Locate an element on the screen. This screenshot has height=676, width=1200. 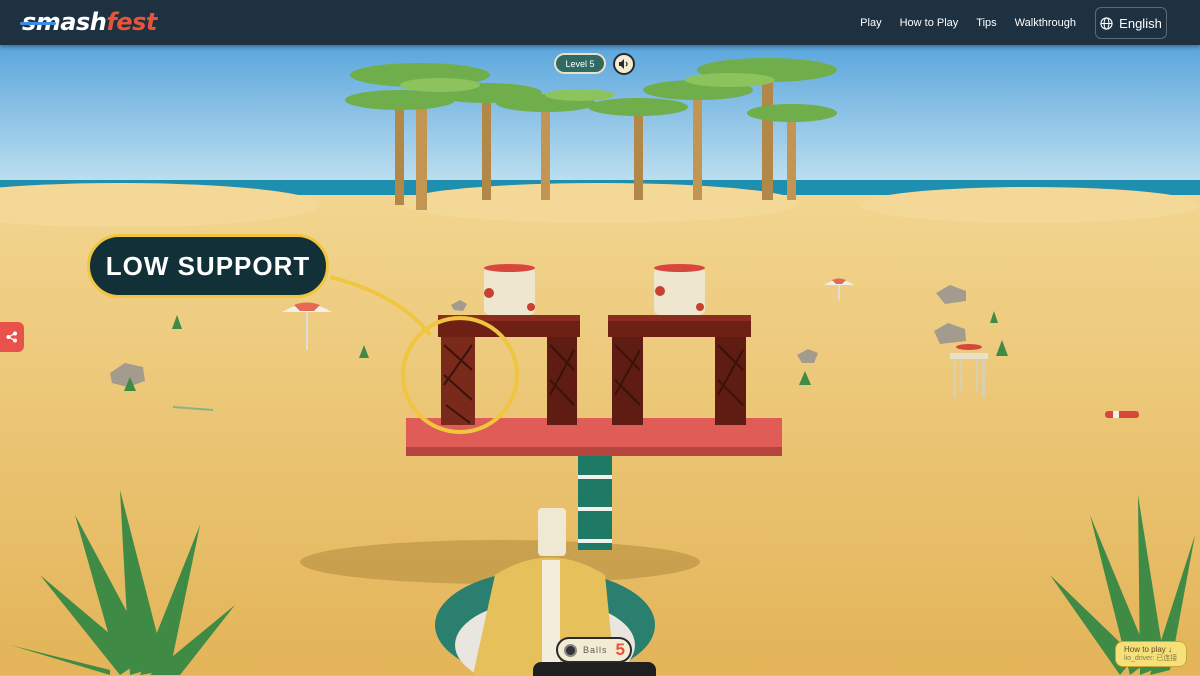
nav-how-to-play: How to Play is located at coordinates (929, 23).